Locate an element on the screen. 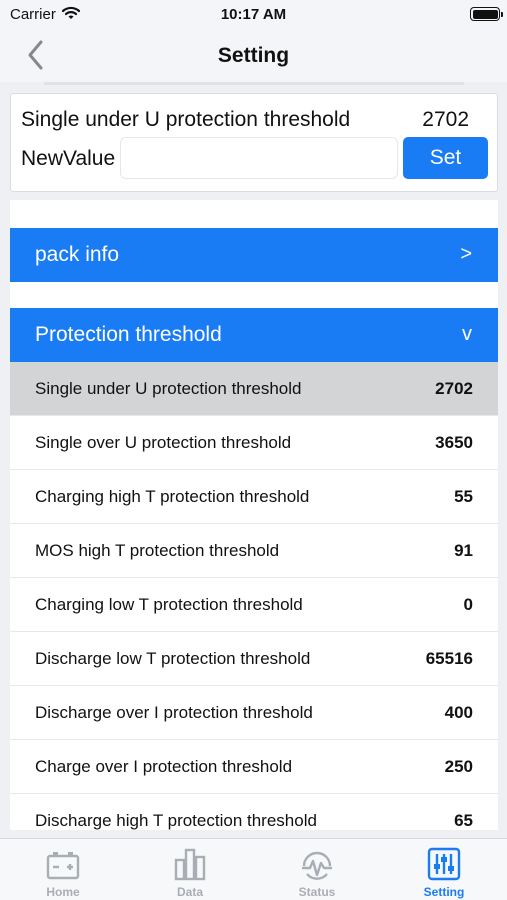  table-row: Charging high T protection threshold 55 is located at coordinates (254, 497).